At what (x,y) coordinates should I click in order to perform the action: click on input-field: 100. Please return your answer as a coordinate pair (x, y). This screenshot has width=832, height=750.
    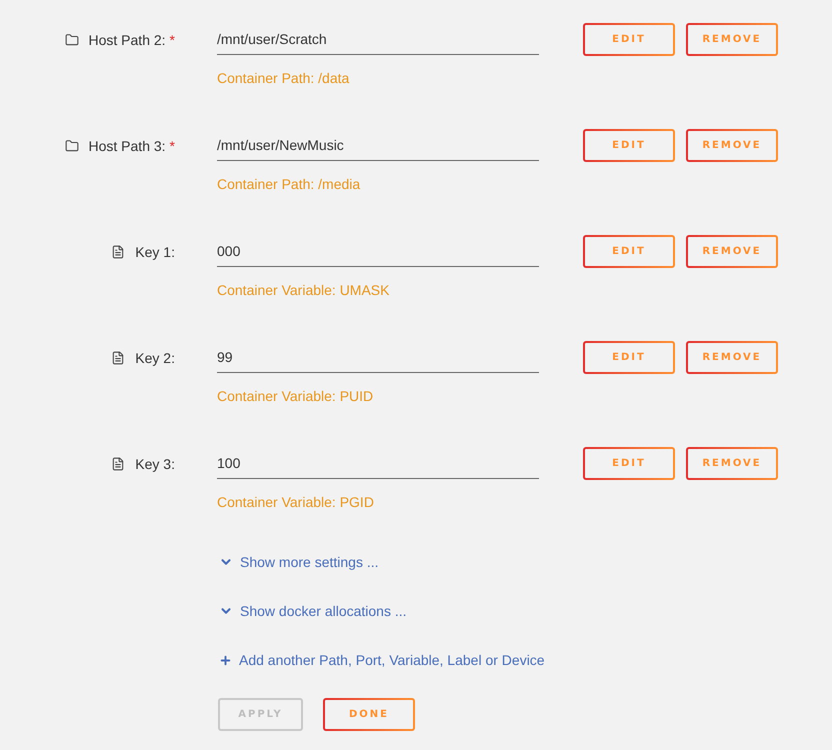
    Looking at the image, I should click on (378, 463).